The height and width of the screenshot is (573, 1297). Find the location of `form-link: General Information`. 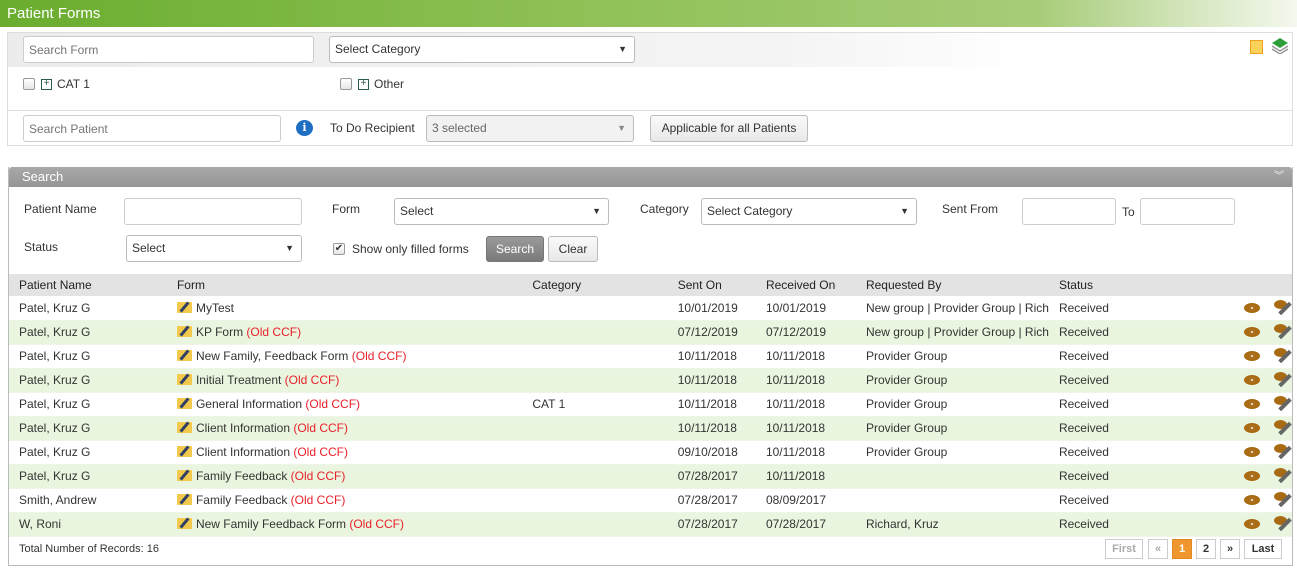

form-link: General Information is located at coordinates (249, 404).